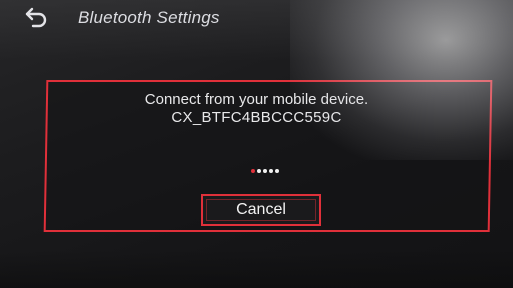  What do you see at coordinates (149, 17) in the screenshot?
I see `page-title: Bluetooth Settings` at bounding box center [149, 17].